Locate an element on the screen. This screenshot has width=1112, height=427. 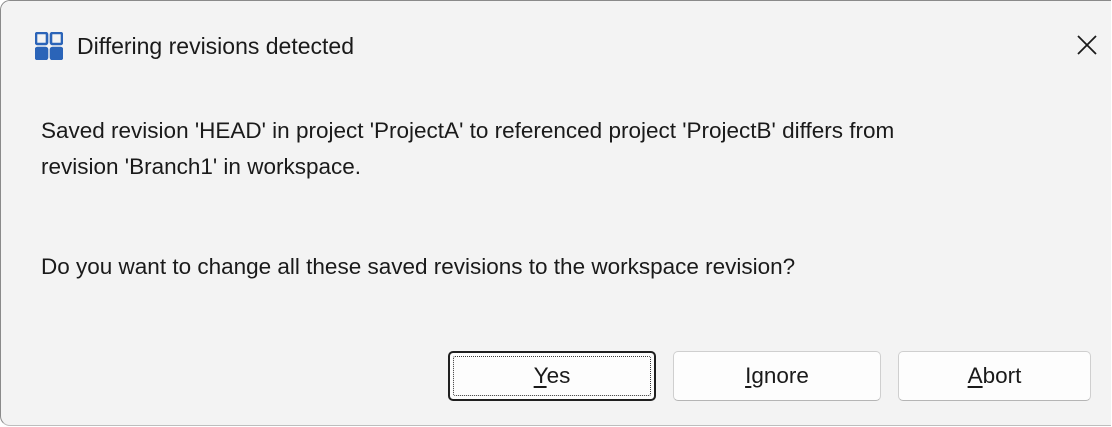
ignore-button: Ignore is located at coordinates (777, 376).